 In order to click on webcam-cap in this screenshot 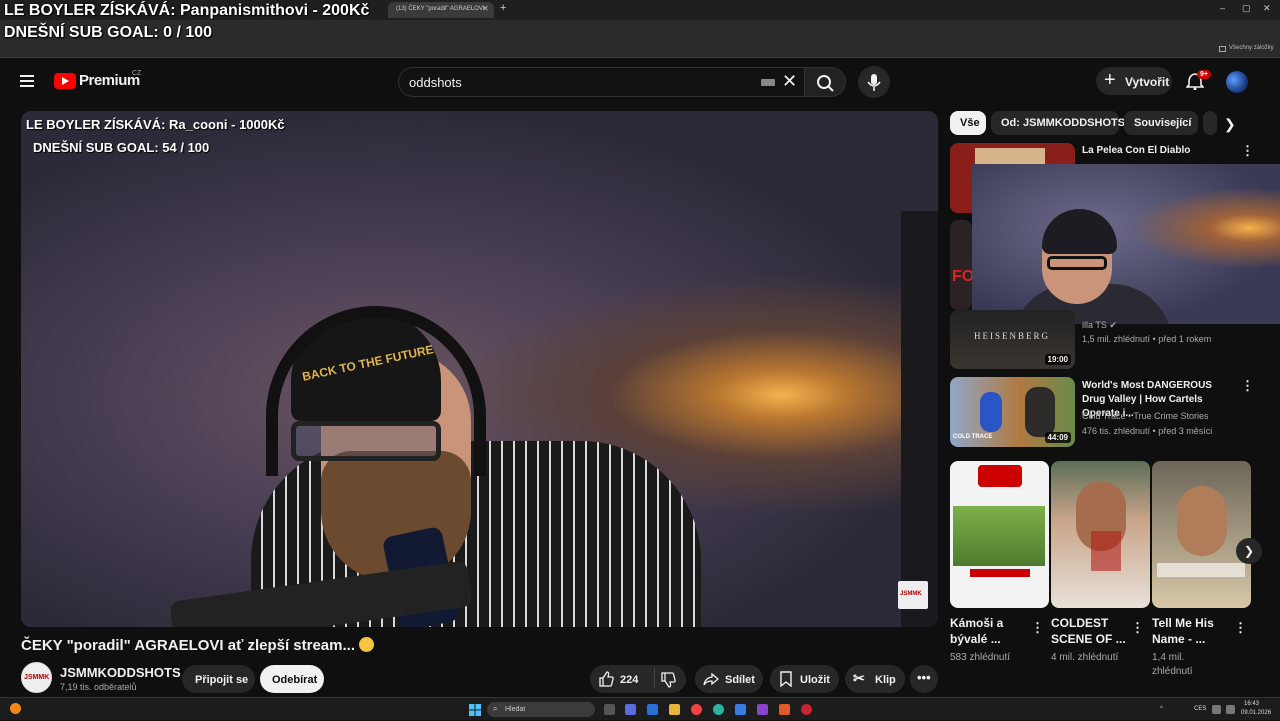, I will do `click(1079, 231)`.